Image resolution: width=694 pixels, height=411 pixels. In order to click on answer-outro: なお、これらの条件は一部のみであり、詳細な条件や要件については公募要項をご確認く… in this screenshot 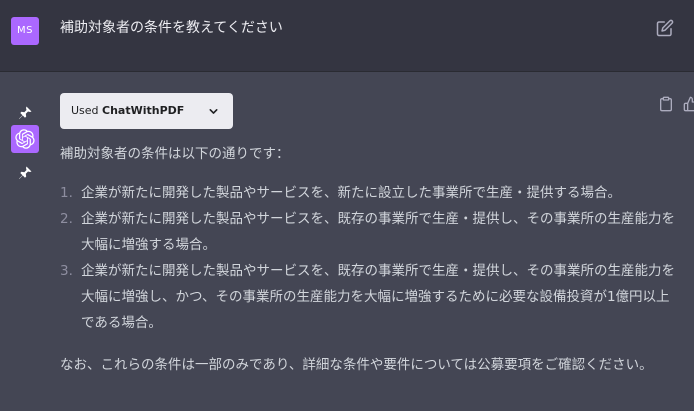, I will do `click(356, 365)`.